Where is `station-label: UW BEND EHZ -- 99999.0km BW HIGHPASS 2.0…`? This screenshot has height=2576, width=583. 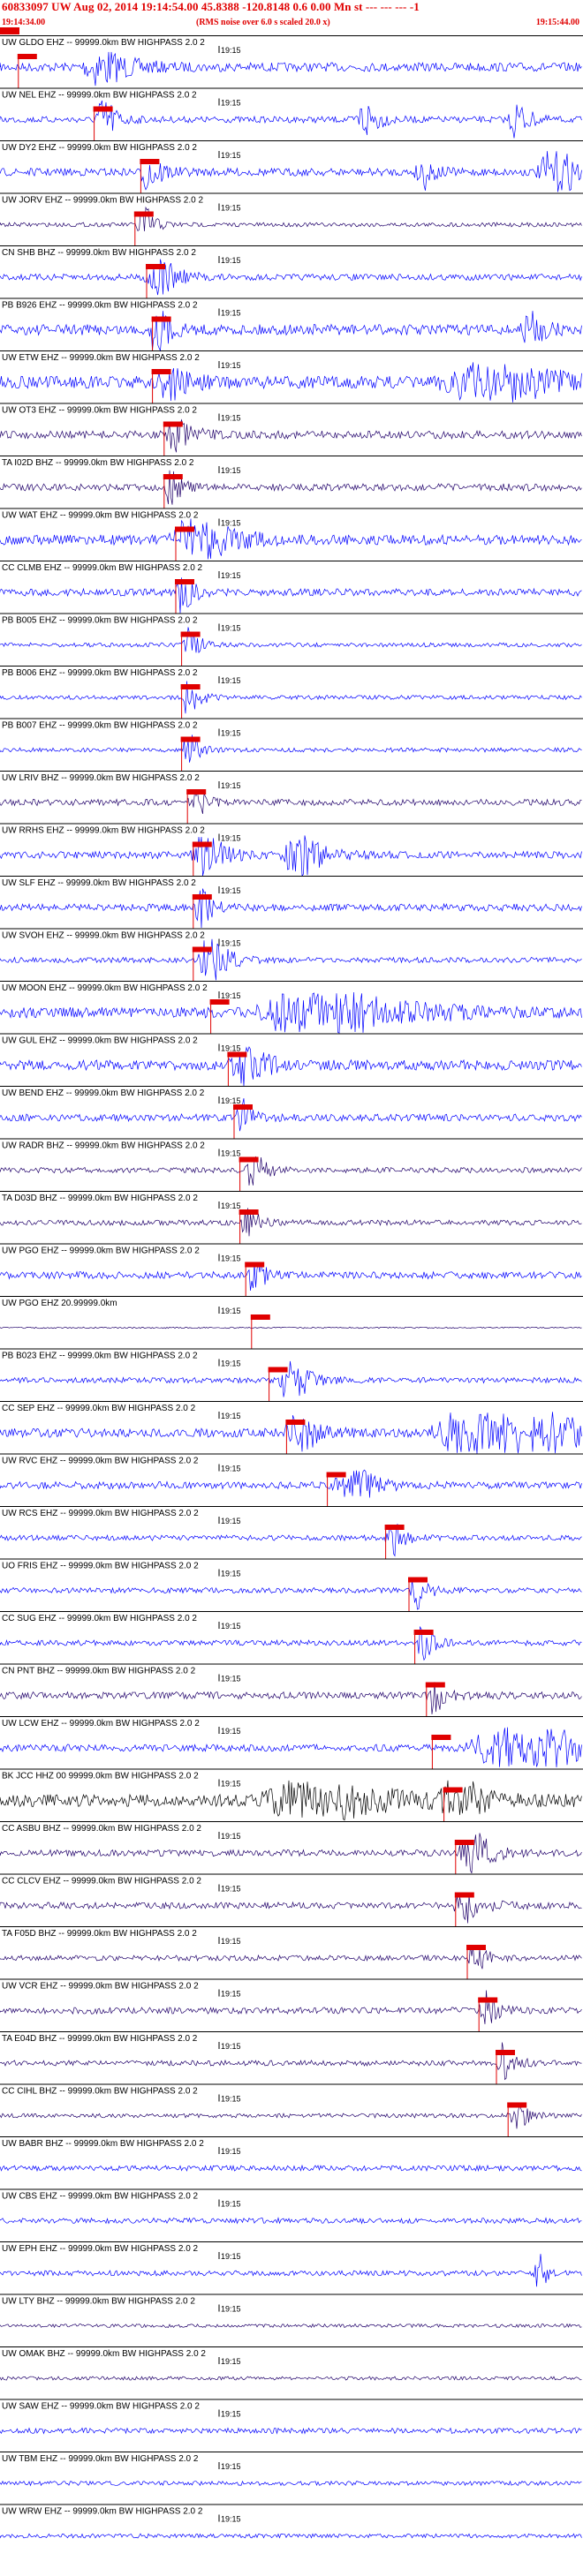
station-label: UW BEND EHZ -- 99999.0km BW HIGHPASS 2.0… is located at coordinates (103, 1093).